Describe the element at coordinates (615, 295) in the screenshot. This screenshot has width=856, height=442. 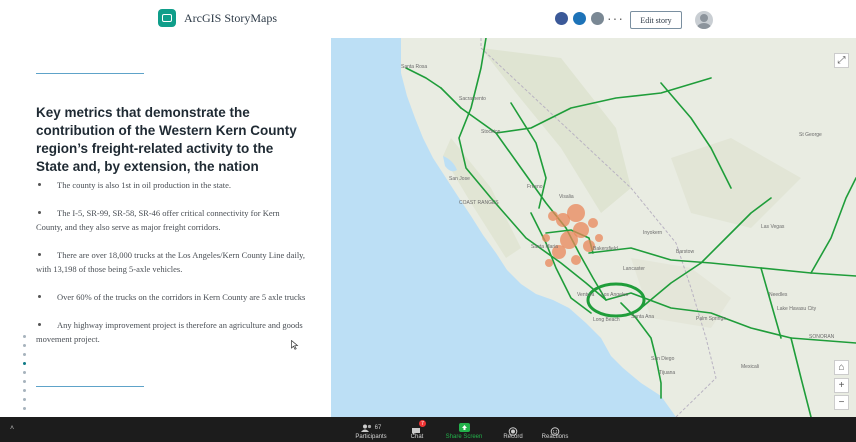
I see `place-label: Los Angeles` at that location.